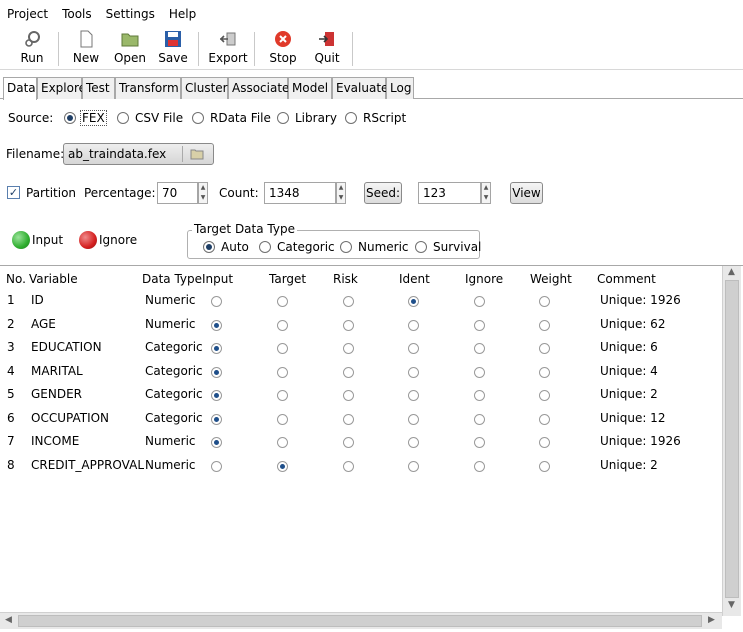  What do you see at coordinates (203, 193) in the screenshot?
I see `percentage-spinner: ▲ ▼` at bounding box center [203, 193].